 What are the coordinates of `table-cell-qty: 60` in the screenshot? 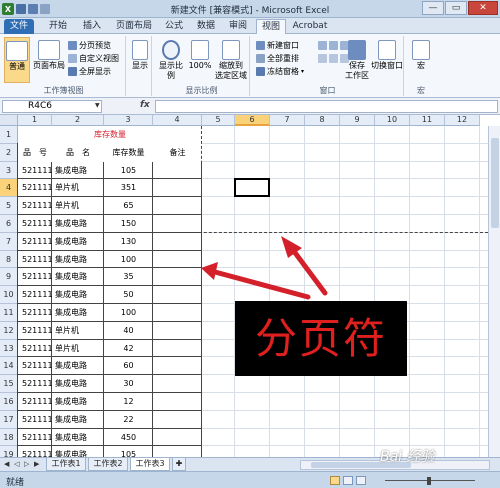 It's located at (128, 366).